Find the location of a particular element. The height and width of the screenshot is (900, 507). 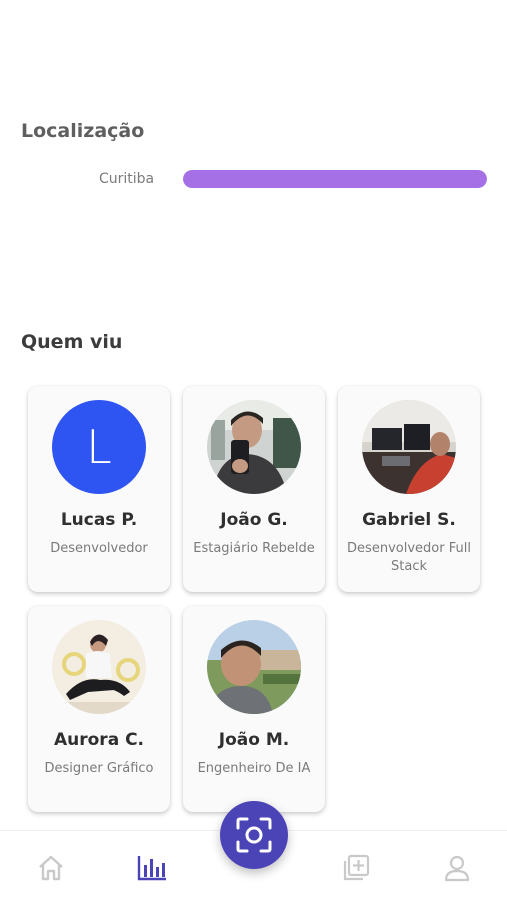

photo-man-selfie is located at coordinates (254, 447).